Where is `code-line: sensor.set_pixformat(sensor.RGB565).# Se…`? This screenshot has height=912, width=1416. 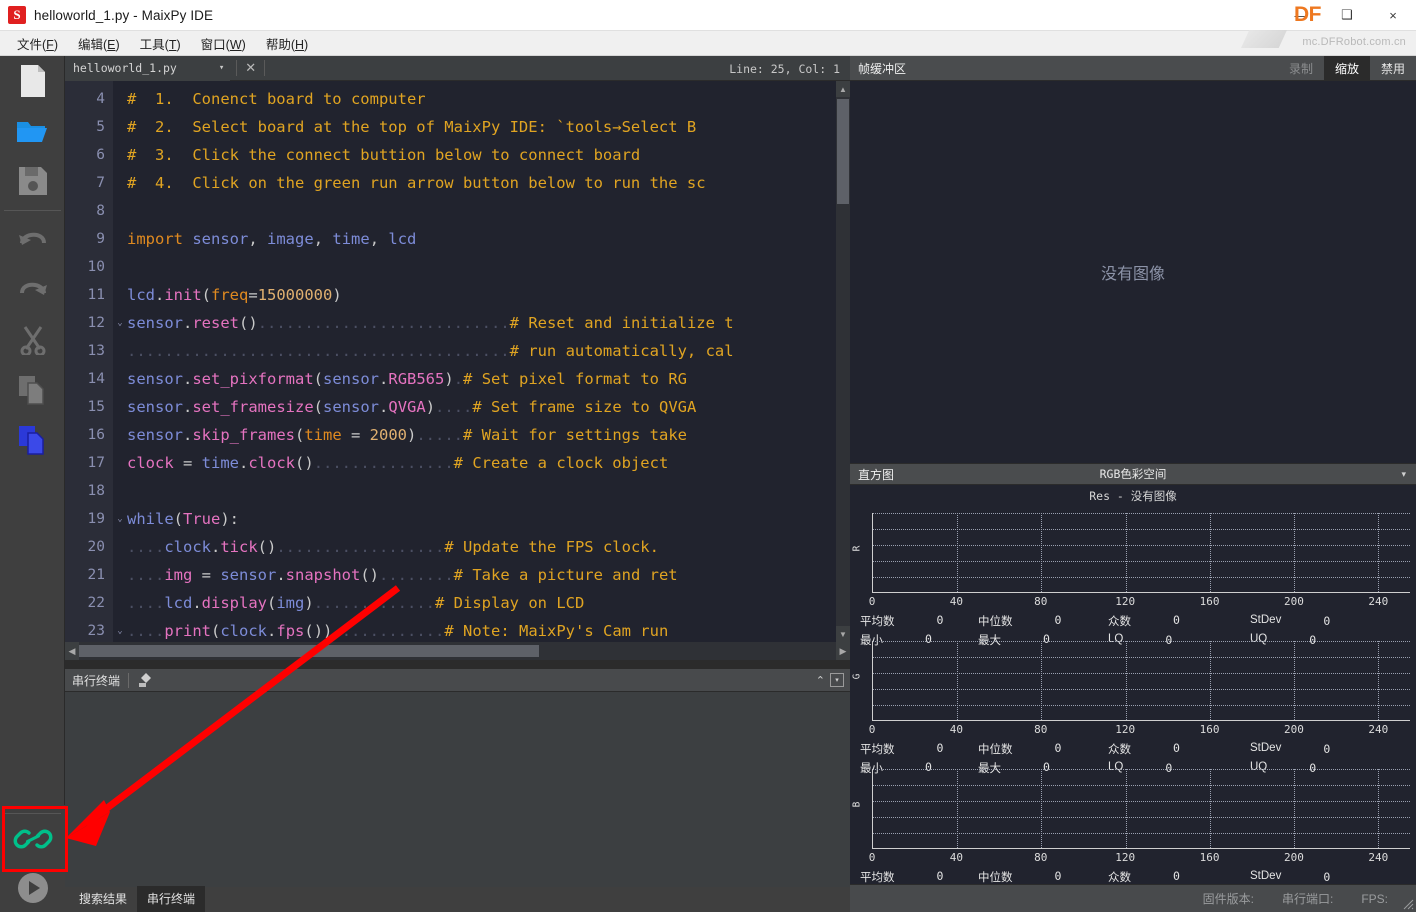
code-line: sensor.set_pixformat(sensor.RGB565).# Se… is located at coordinates (488, 379).